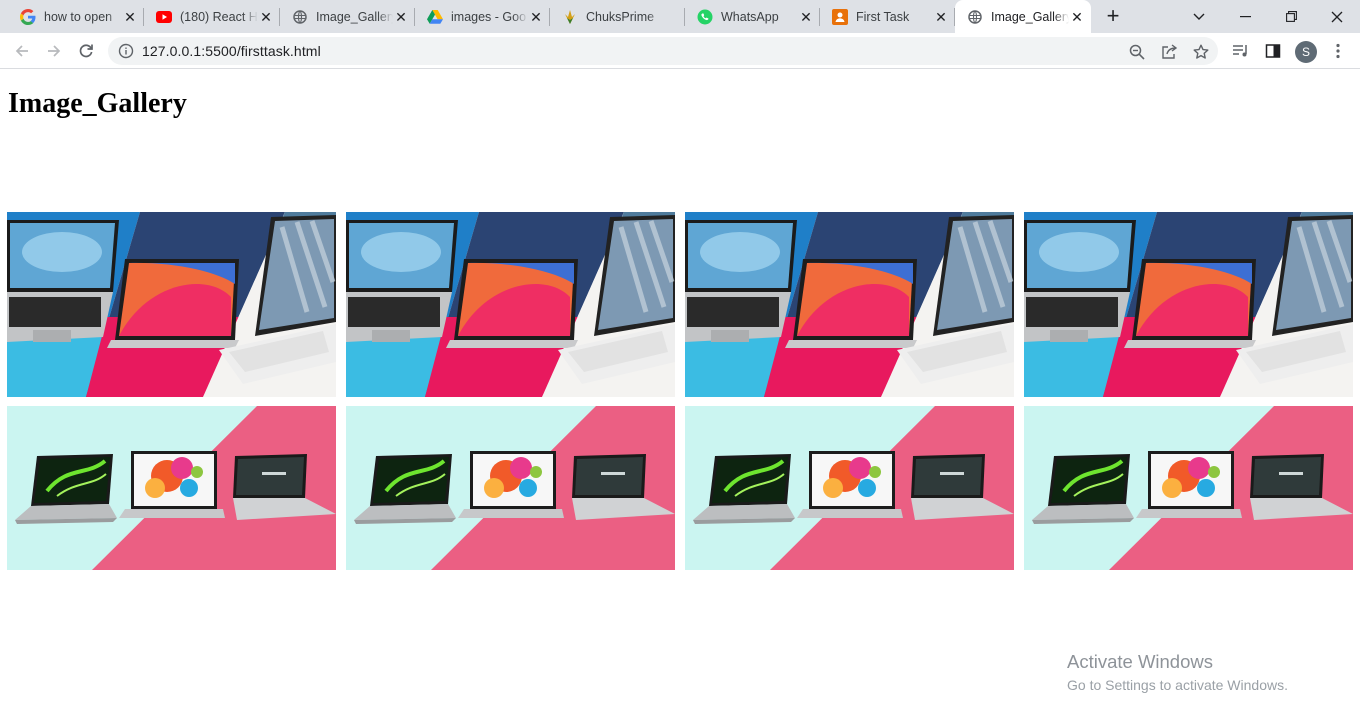 The height and width of the screenshot is (708, 1360). Describe the element at coordinates (1241, 51) in the screenshot. I see `media-control-icon` at that location.